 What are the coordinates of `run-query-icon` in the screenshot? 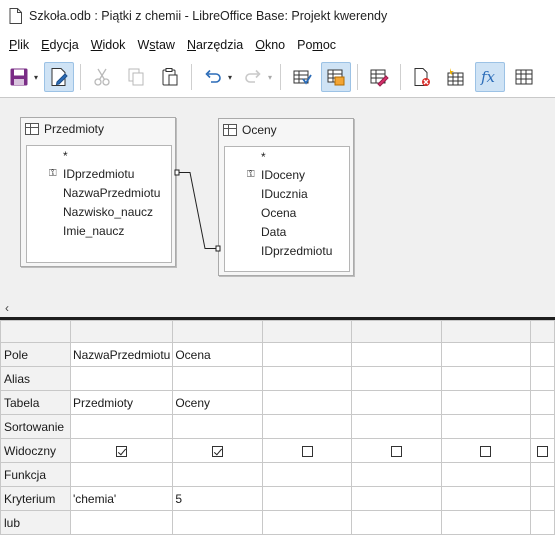 It's located at (302, 77).